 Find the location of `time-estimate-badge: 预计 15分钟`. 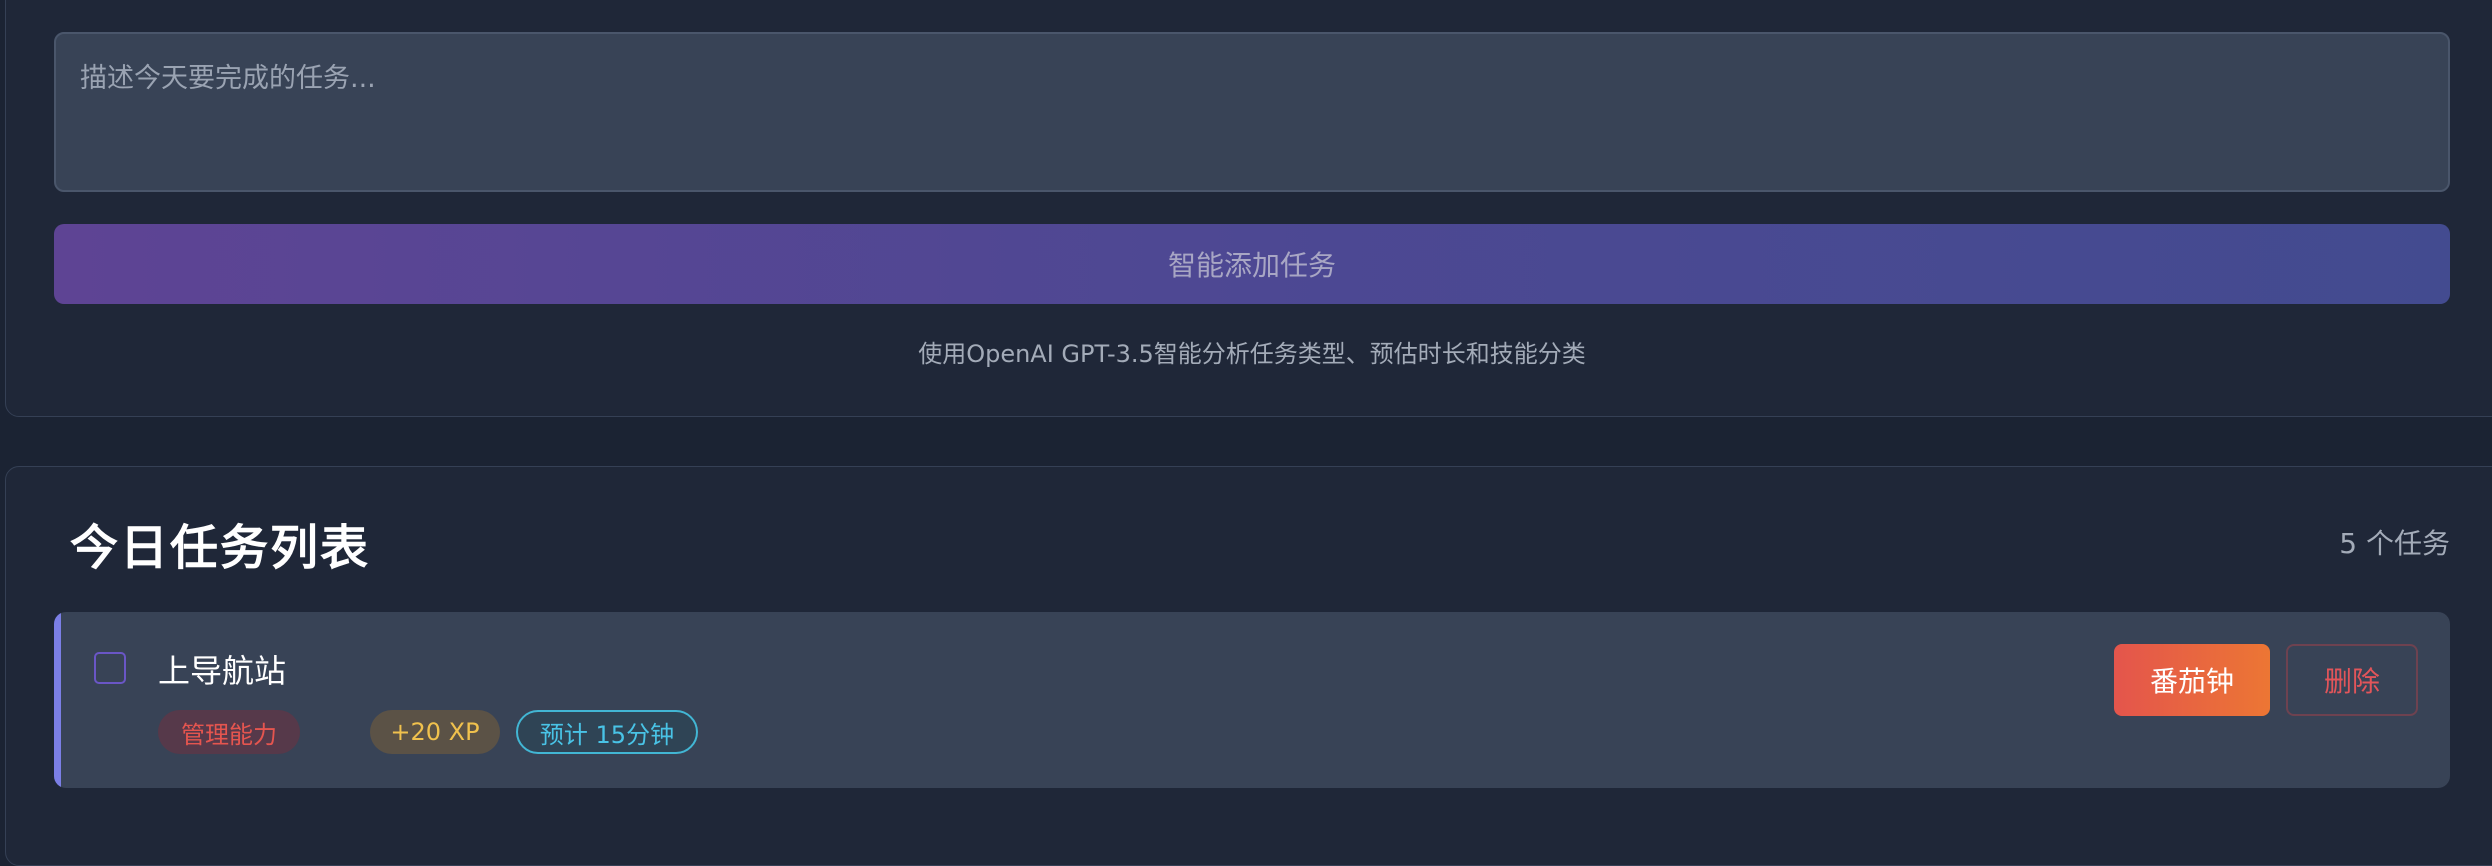

time-estimate-badge: 预计 15分钟 is located at coordinates (607, 732).